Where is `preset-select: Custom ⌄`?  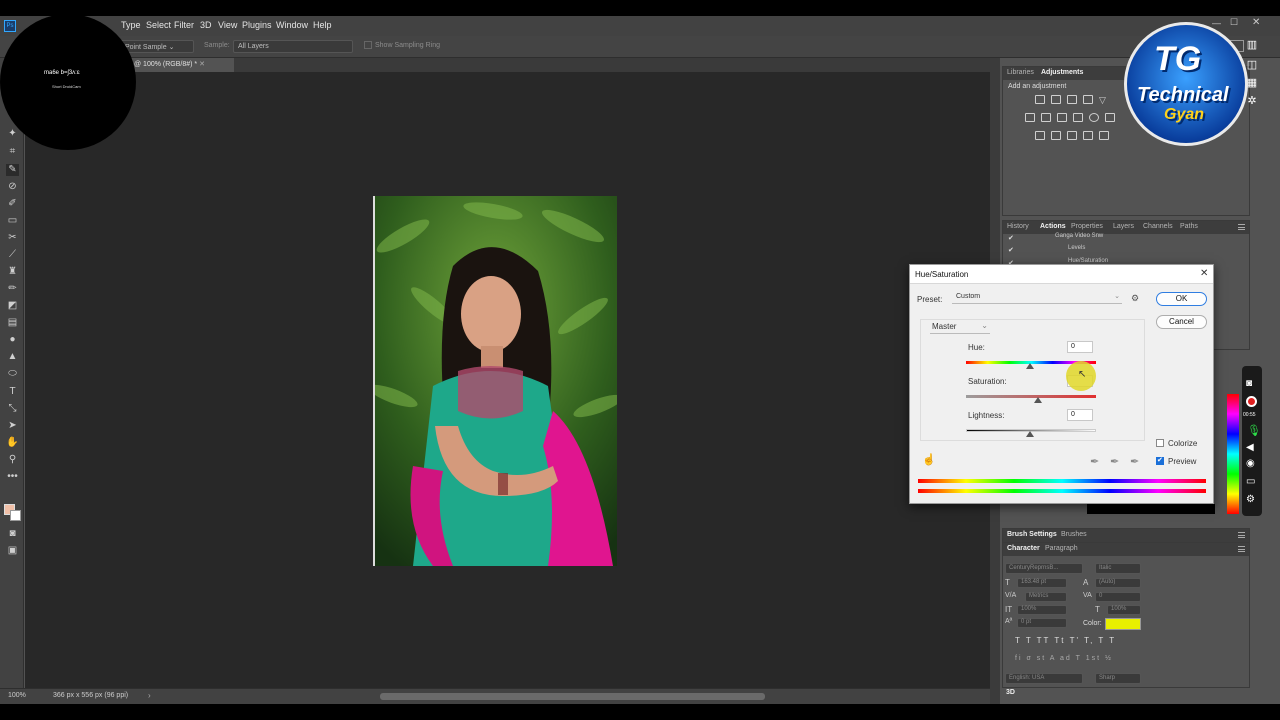
preset-select: Custom ⌄ is located at coordinates (1037, 297).